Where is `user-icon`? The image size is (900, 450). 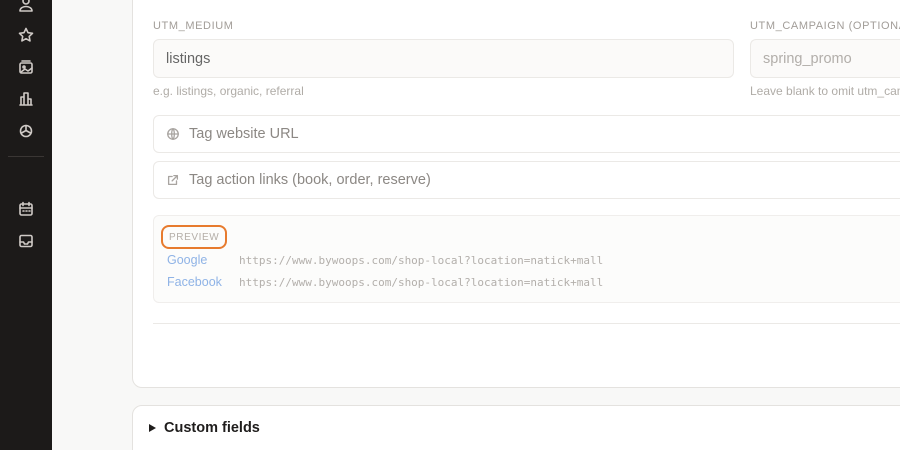
user-icon is located at coordinates (26, 7).